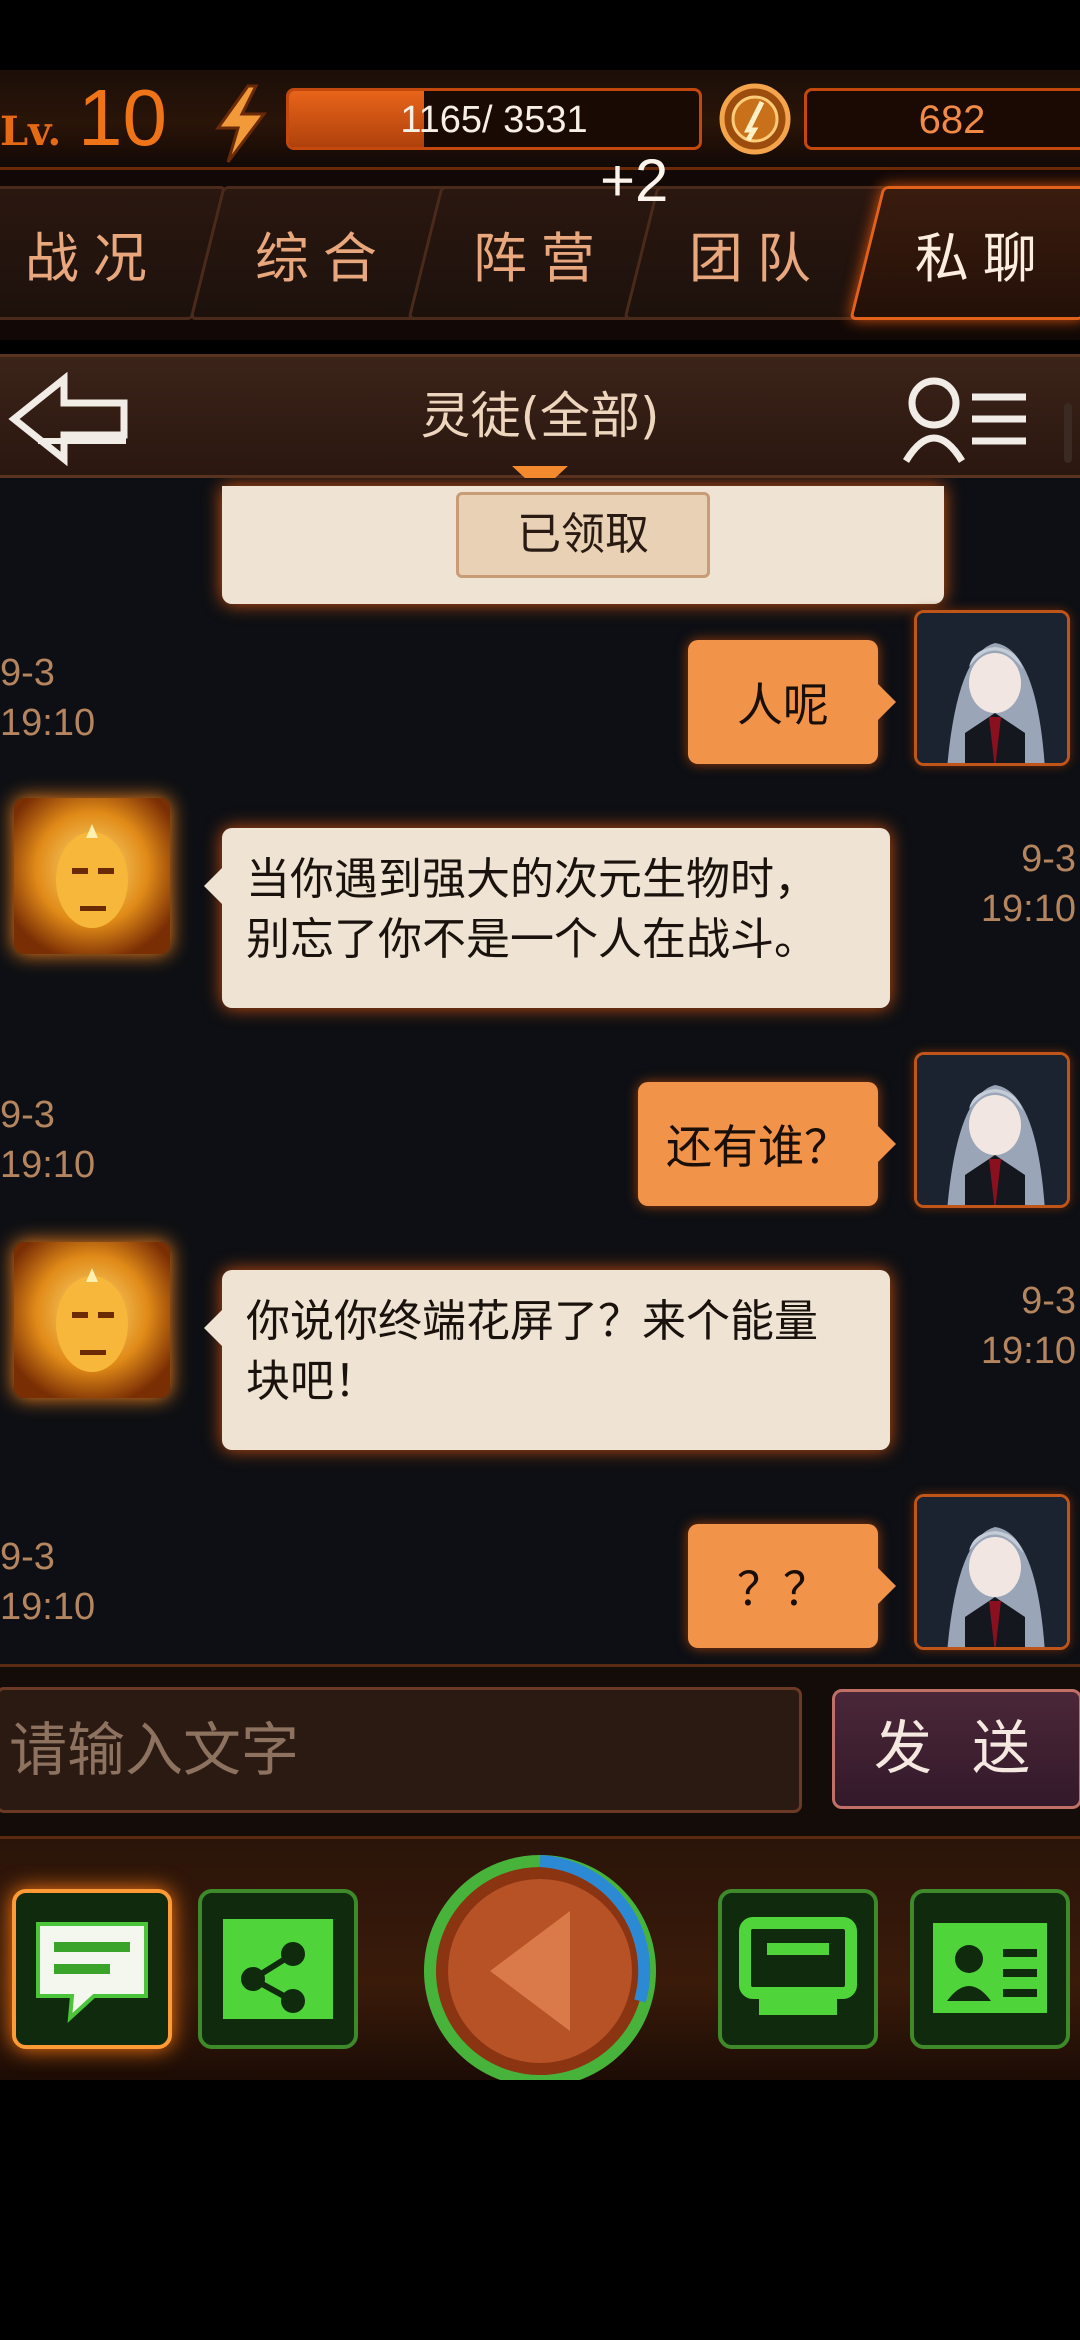  Describe the element at coordinates (952, 120) in the screenshot. I see `currency-value: 682` at that location.